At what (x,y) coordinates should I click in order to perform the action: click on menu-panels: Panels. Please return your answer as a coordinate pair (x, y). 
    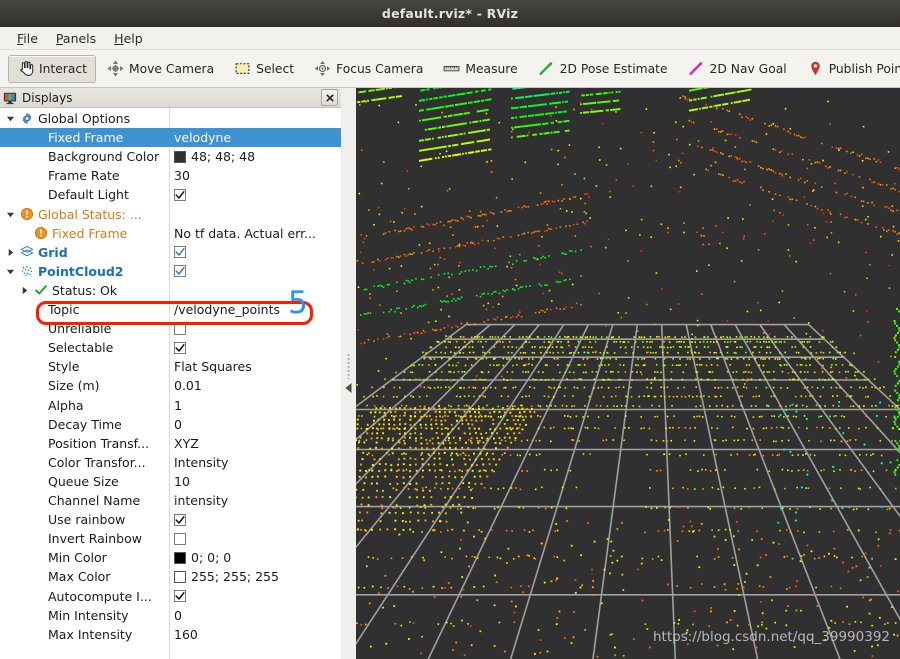
    Looking at the image, I should click on (76, 38).